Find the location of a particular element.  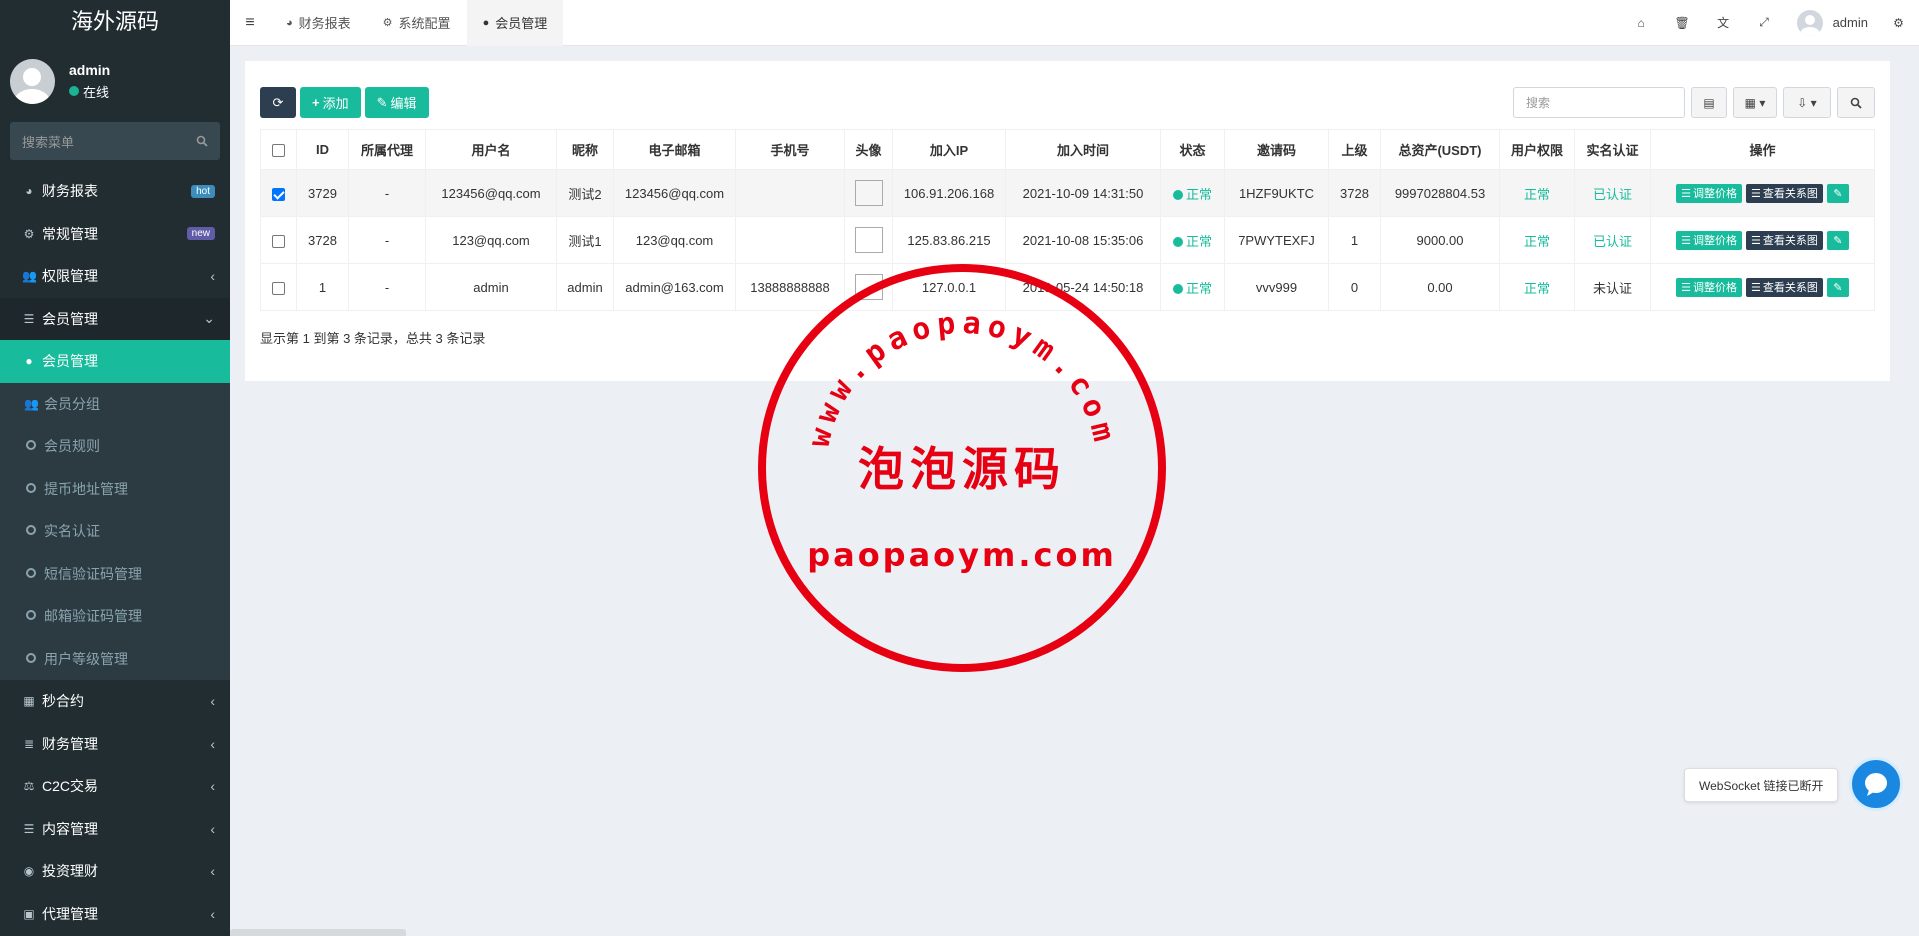

sidebar-item-general: ⚙ 常规管理 new is located at coordinates (115, 234).